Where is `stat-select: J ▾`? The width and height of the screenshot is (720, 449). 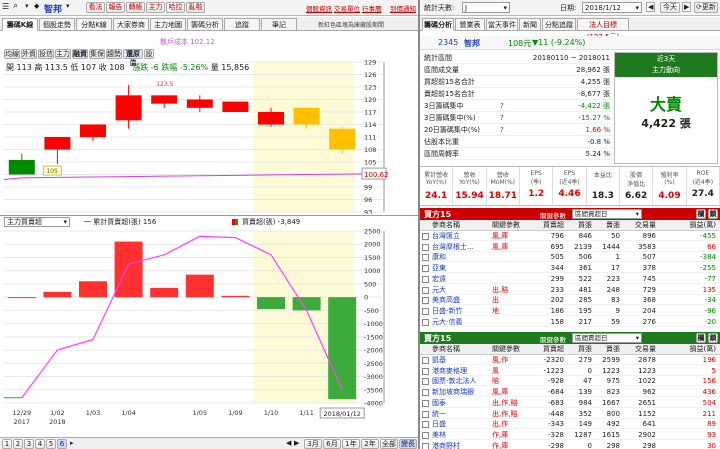 stat-select: J ▾ is located at coordinates (486, 7).